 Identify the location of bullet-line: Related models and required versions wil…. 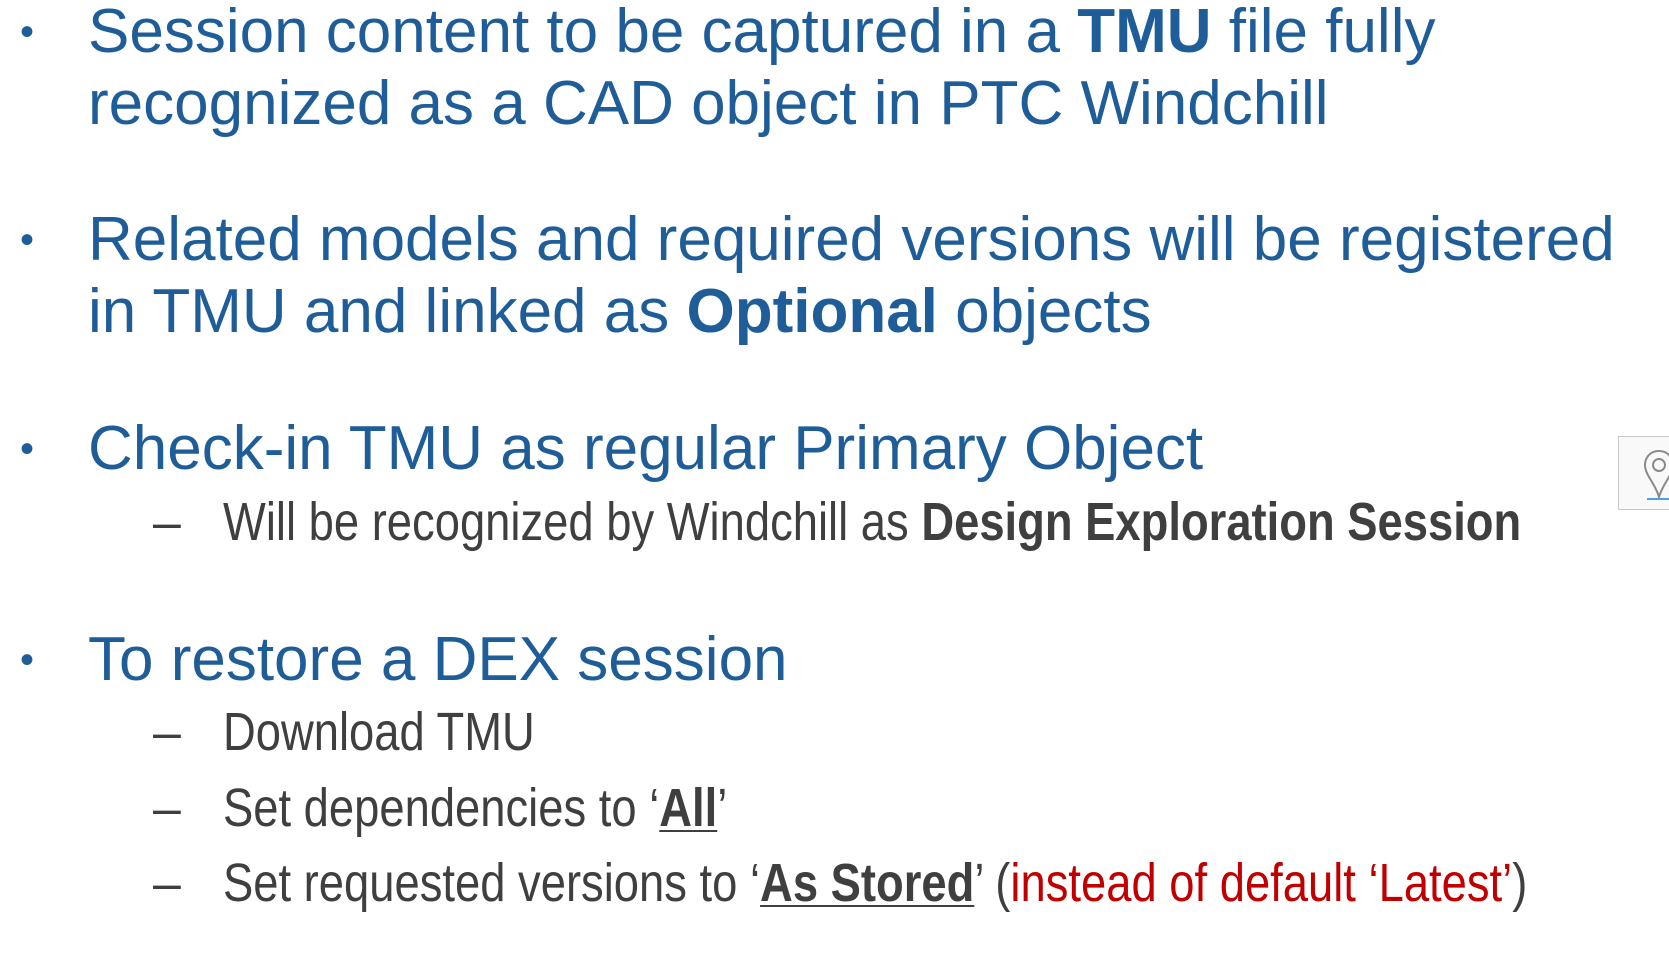
(851, 240).